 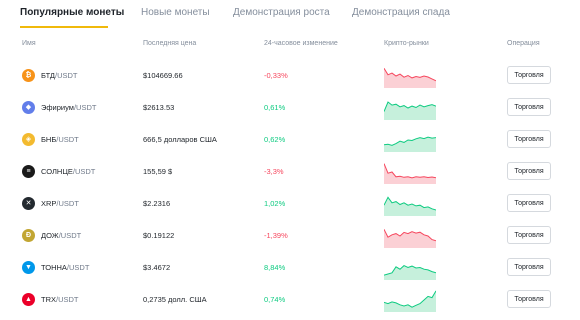 What do you see at coordinates (175, 299) in the screenshot?
I see `last-price: 0,2735 долл. США` at bounding box center [175, 299].